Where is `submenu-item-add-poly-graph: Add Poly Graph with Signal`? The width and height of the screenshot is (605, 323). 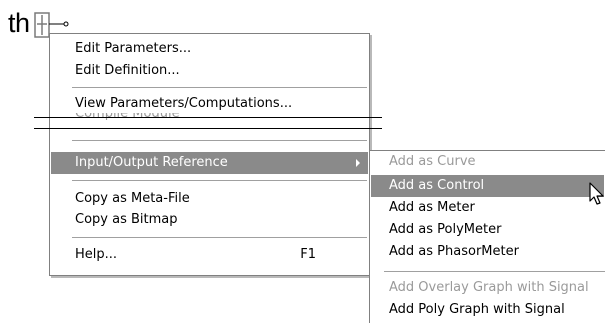
submenu-item-add-poly-graph: Add Poly Graph with Signal is located at coordinates (487, 310).